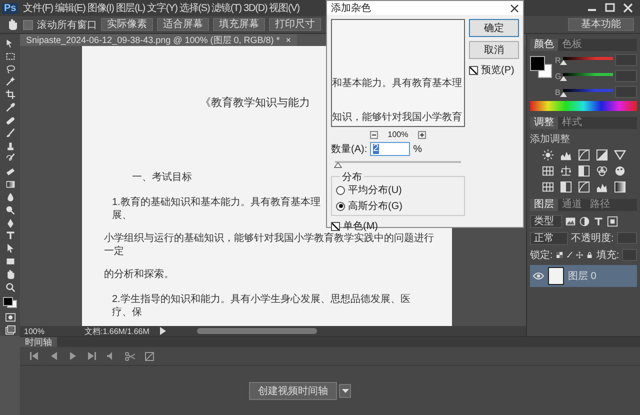 This screenshot has width=640, height=415. What do you see at coordinates (398, 226) in the screenshot?
I see `monochrome-checkbox: 单色(M)` at bounding box center [398, 226].